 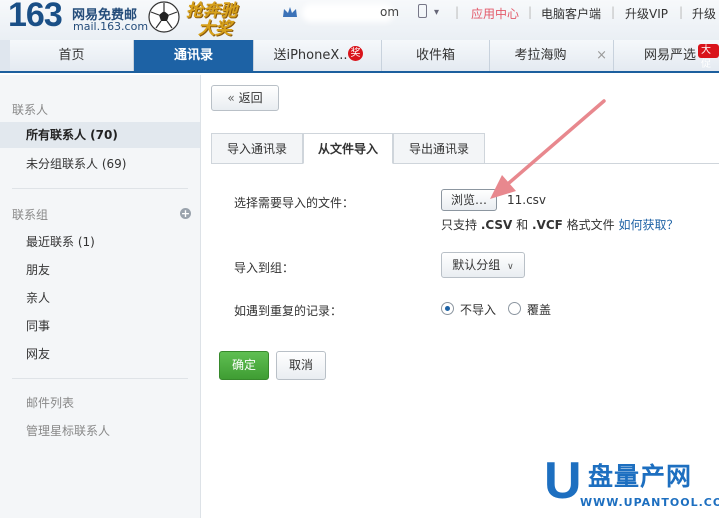 I want to click on promo-line1: 抢奔驰, so click(x=211, y=11).